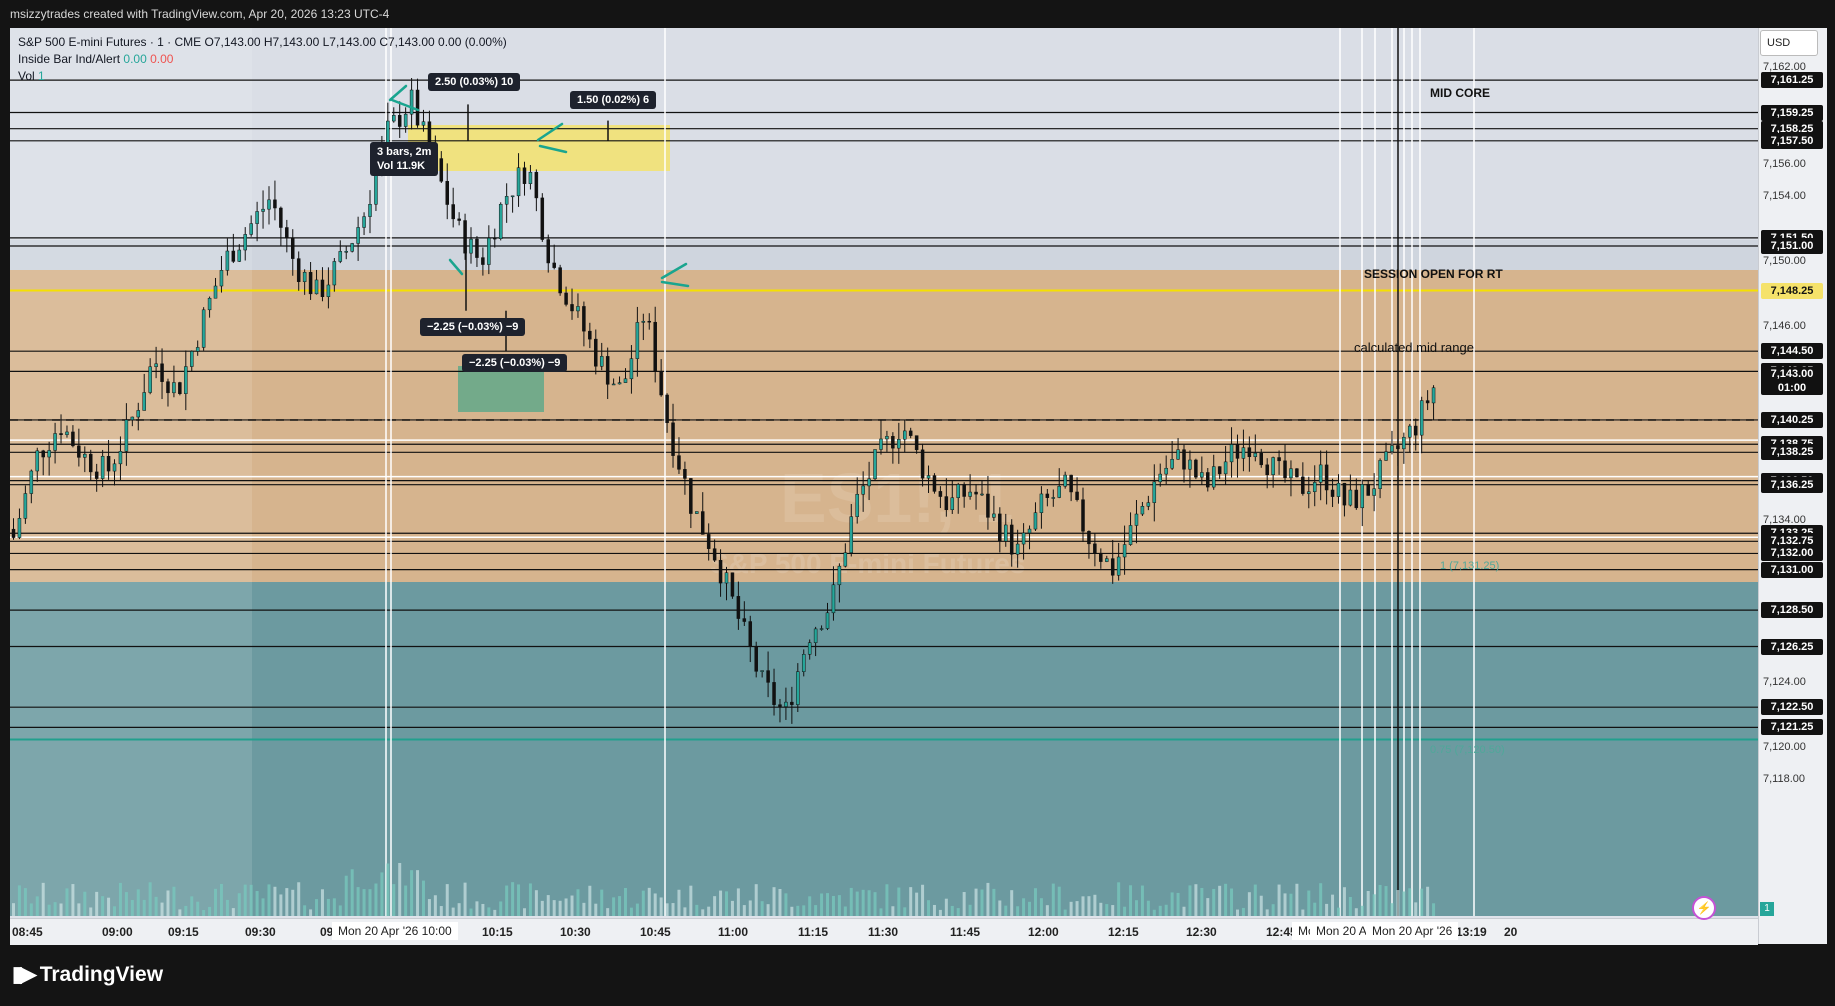 The width and height of the screenshot is (1835, 1006). I want to click on price-level-label: 7,161.25, so click(1792, 80).